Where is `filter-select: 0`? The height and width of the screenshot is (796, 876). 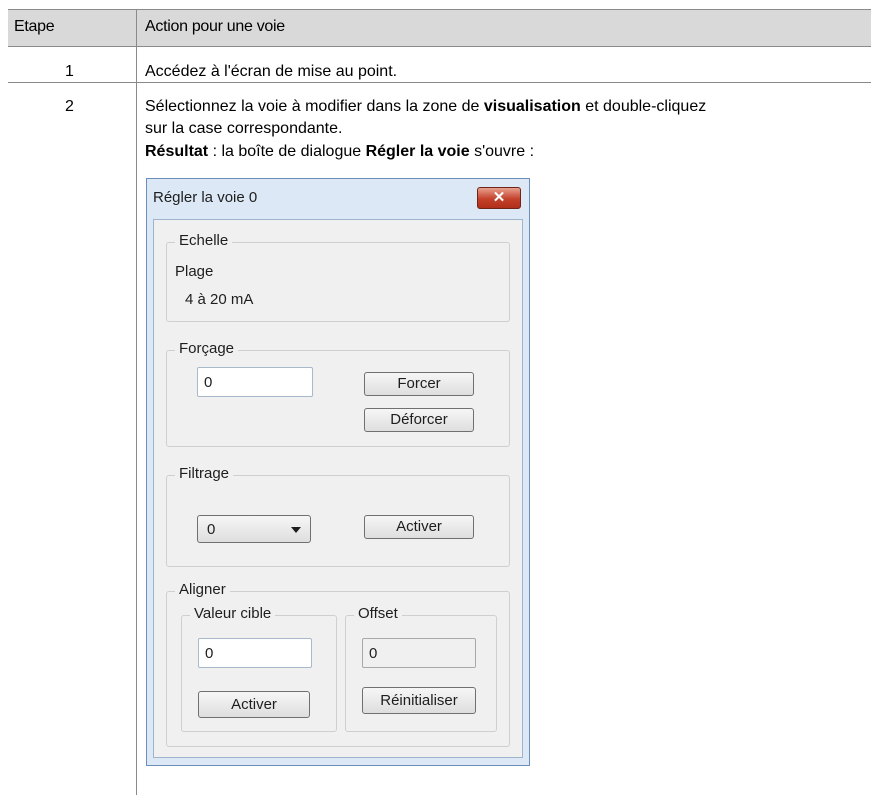
filter-select: 0 is located at coordinates (254, 529).